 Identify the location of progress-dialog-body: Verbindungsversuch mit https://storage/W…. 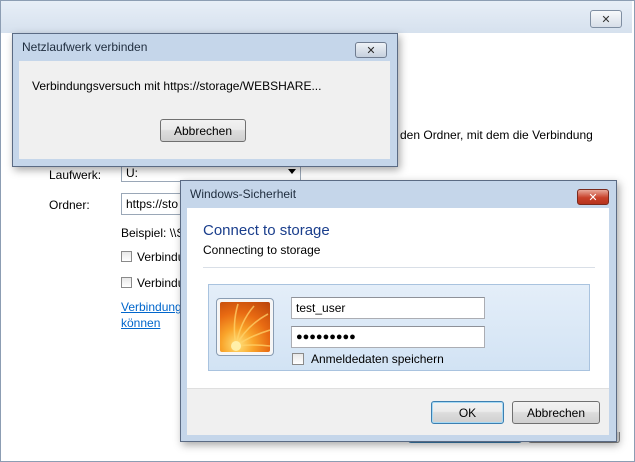
(204, 110).